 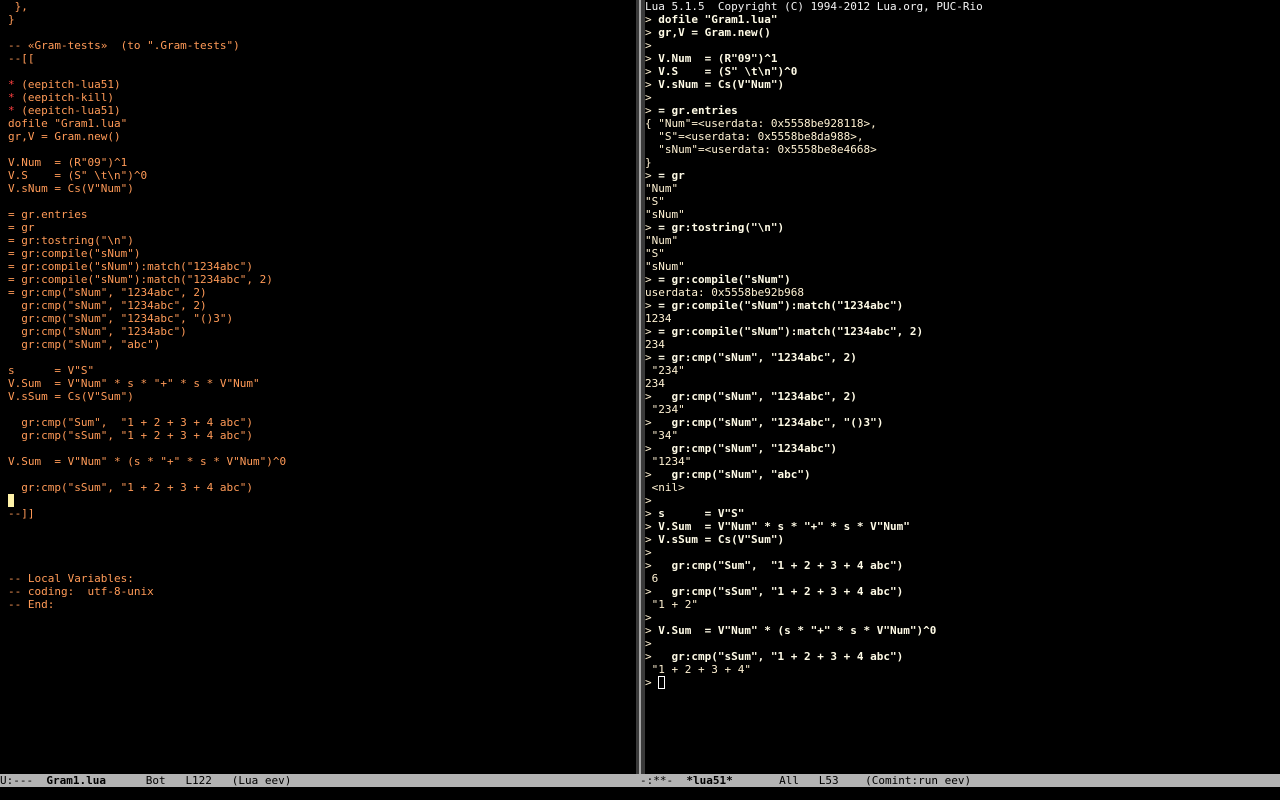 What do you see at coordinates (322, 175) in the screenshot?
I see `buffer-line: V.S = (S" \t\n")^0` at bounding box center [322, 175].